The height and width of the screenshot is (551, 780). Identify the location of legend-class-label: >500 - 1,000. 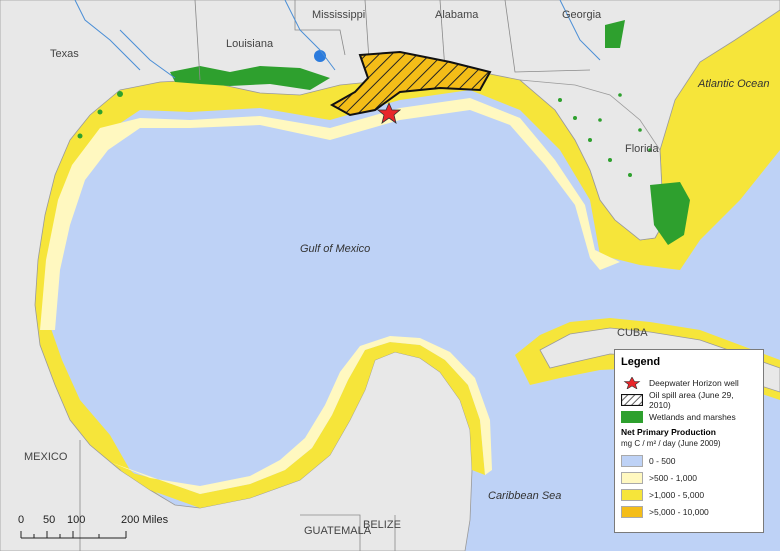
(673, 477).